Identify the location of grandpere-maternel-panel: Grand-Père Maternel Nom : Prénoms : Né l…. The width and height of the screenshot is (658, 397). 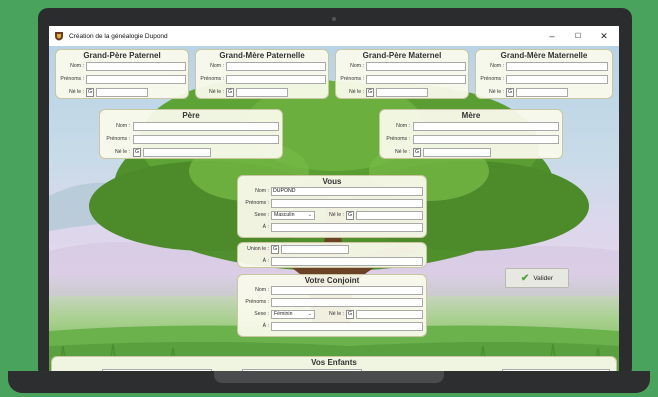
(402, 74).